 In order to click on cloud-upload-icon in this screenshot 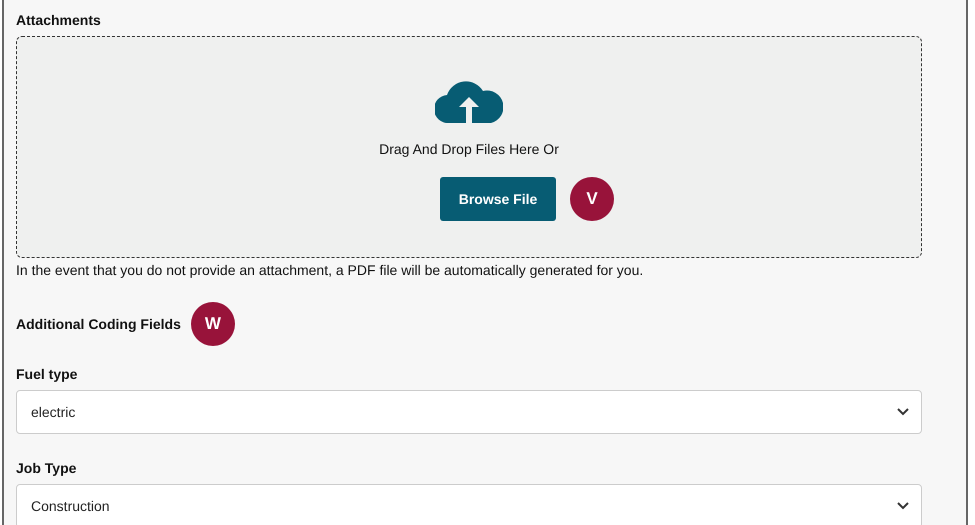, I will do `click(469, 101)`.